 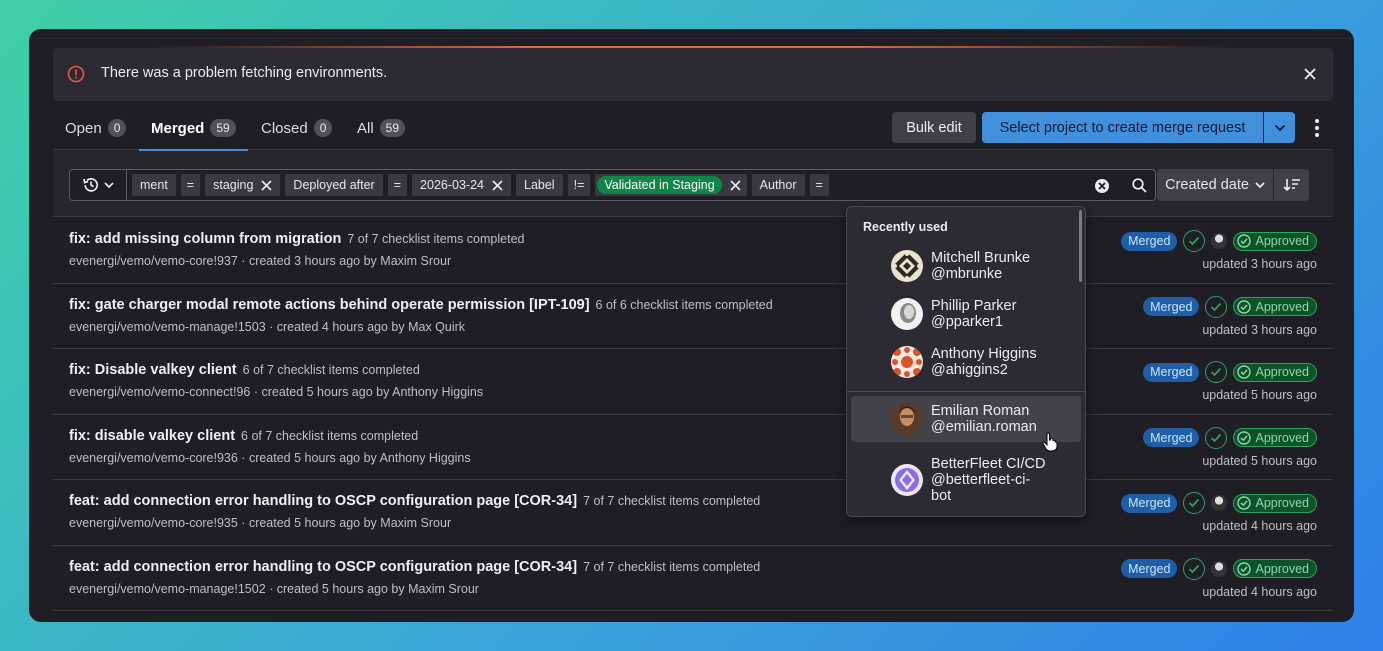 What do you see at coordinates (193, 128) in the screenshot?
I see `tab-merged: Merged 59` at bounding box center [193, 128].